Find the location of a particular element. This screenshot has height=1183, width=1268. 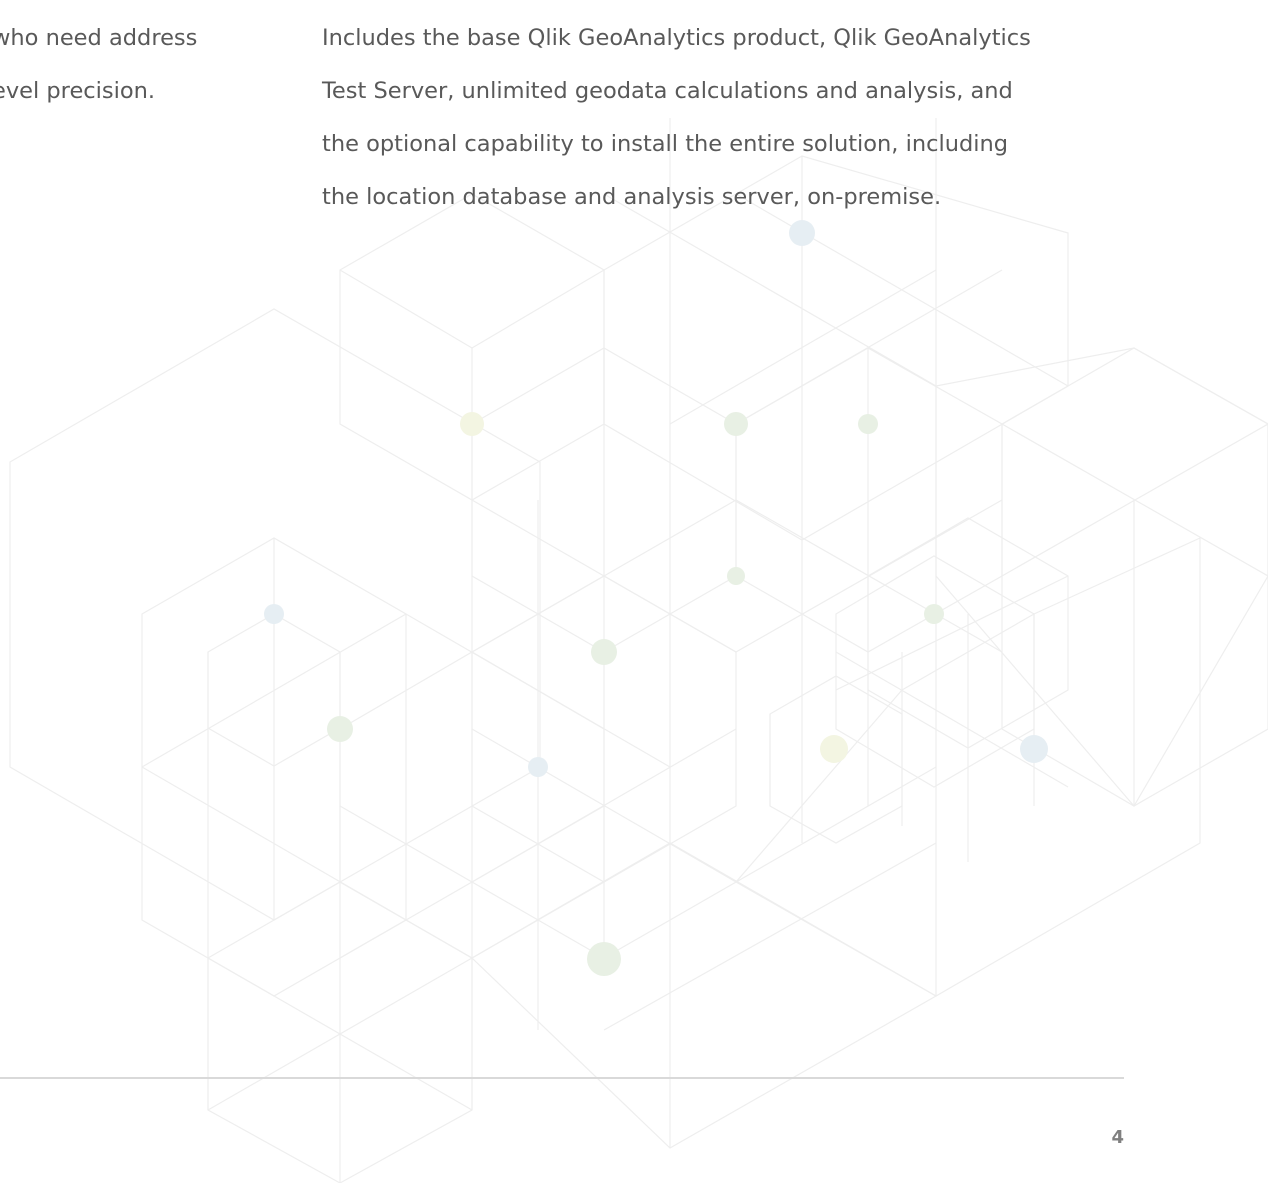

left-column-line: evel precision. is located at coordinates (78, 91).